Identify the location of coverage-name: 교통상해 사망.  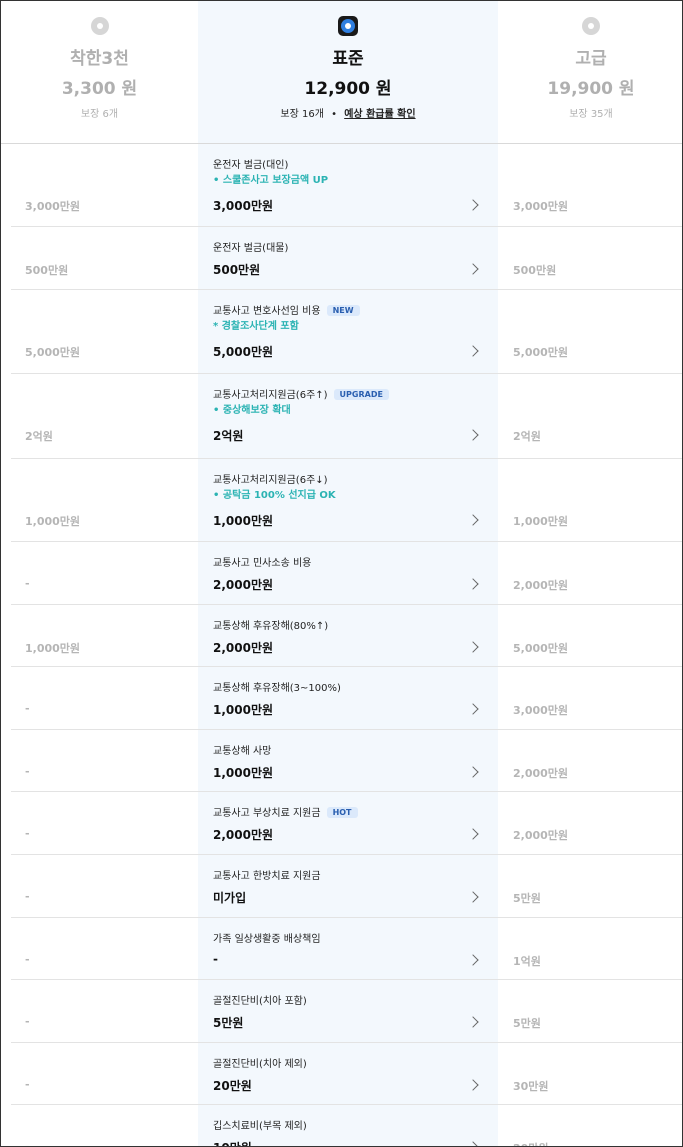
(242, 749).